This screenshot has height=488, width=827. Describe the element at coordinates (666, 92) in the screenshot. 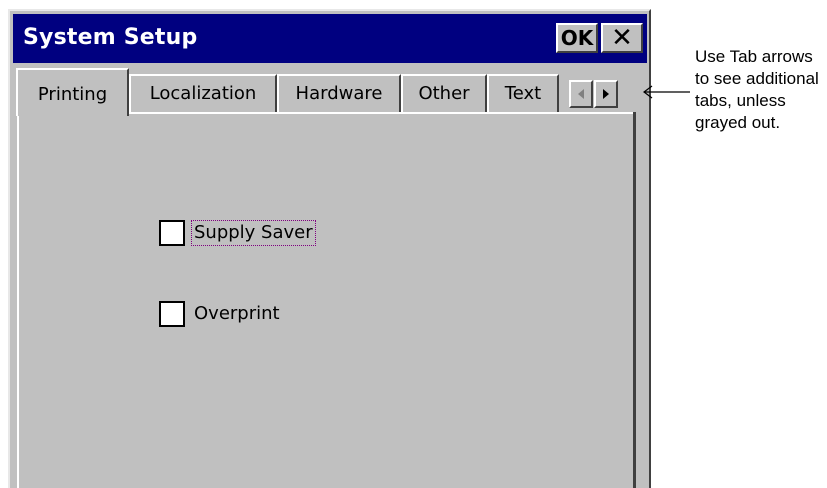

I see `callout-arrow-icon` at that location.